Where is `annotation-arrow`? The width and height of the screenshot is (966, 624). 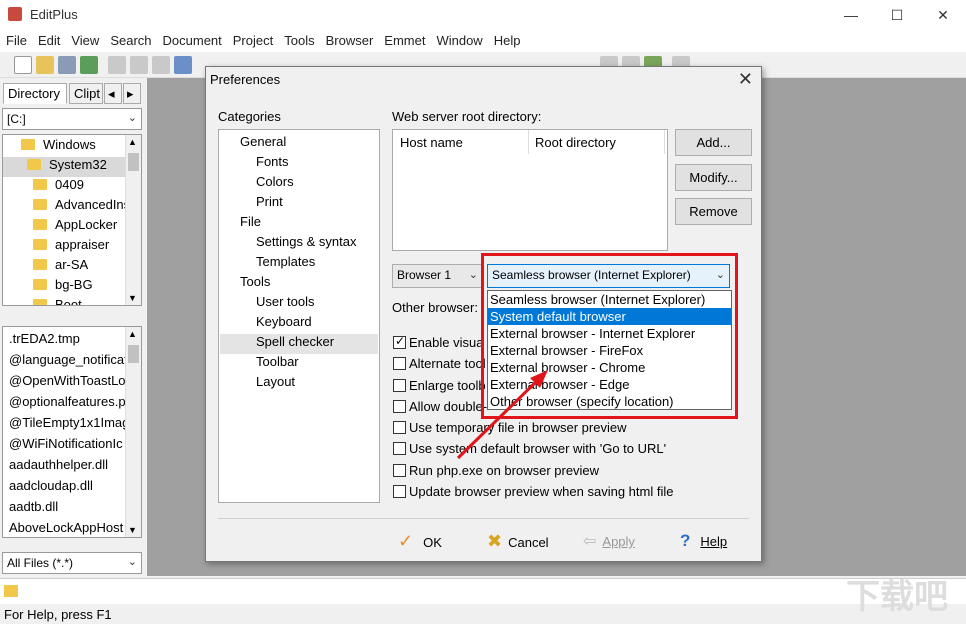 annotation-arrow is located at coordinates (502, 415).